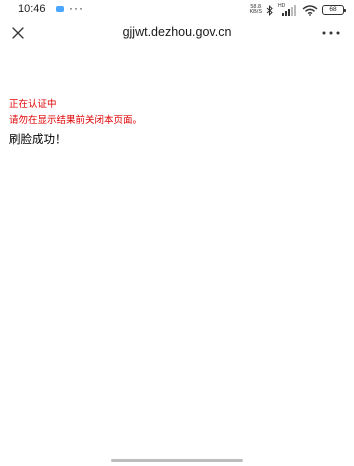  What do you see at coordinates (60, 9) in the screenshot?
I see `notification-icon` at bounding box center [60, 9].